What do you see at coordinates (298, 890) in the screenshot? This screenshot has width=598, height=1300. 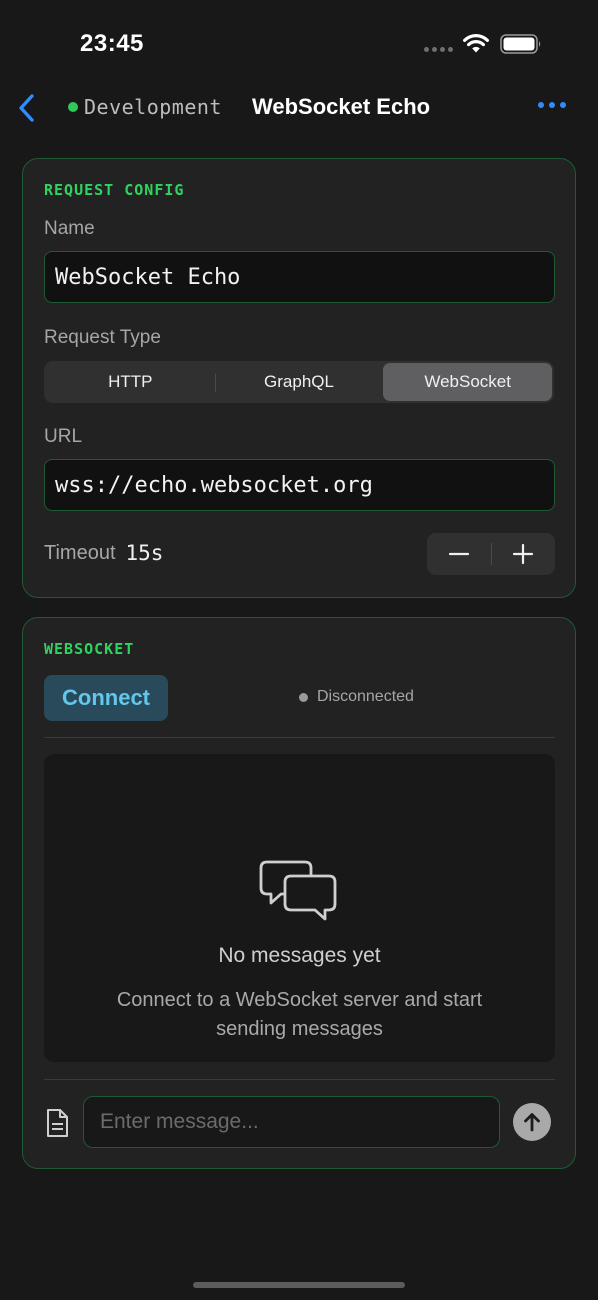 I see `chat-bubbles-icon` at bounding box center [298, 890].